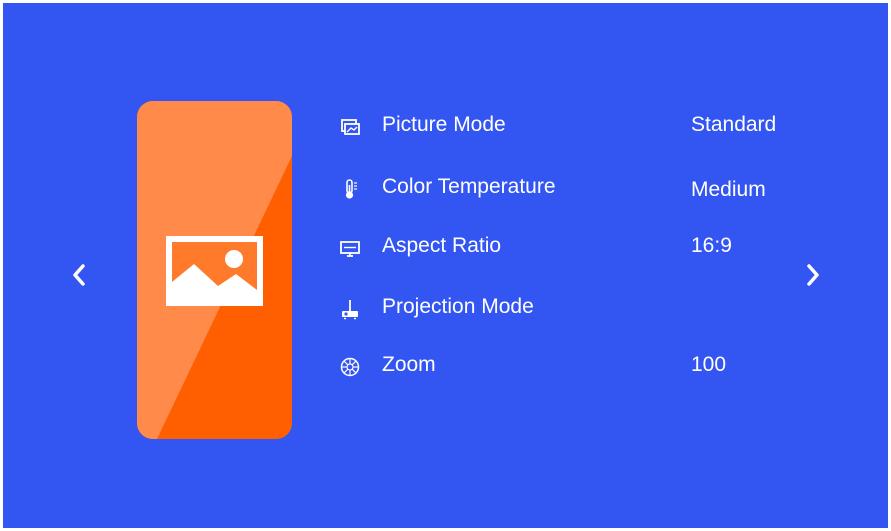 The width and height of the screenshot is (891, 531). I want to click on picture-card, so click(214, 270).